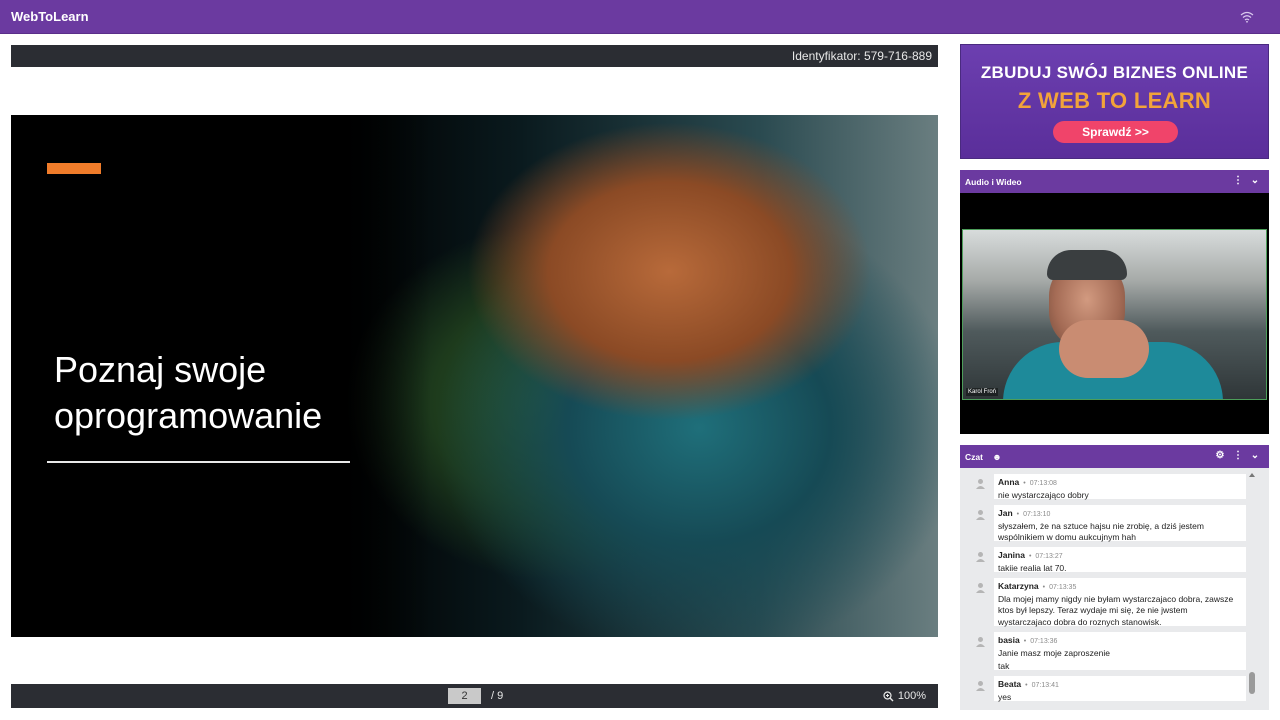 The width and height of the screenshot is (1280, 720). Describe the element at coordinates (640, 17) in the screenshot. I see `top-bar: WebToLearn` at that location.